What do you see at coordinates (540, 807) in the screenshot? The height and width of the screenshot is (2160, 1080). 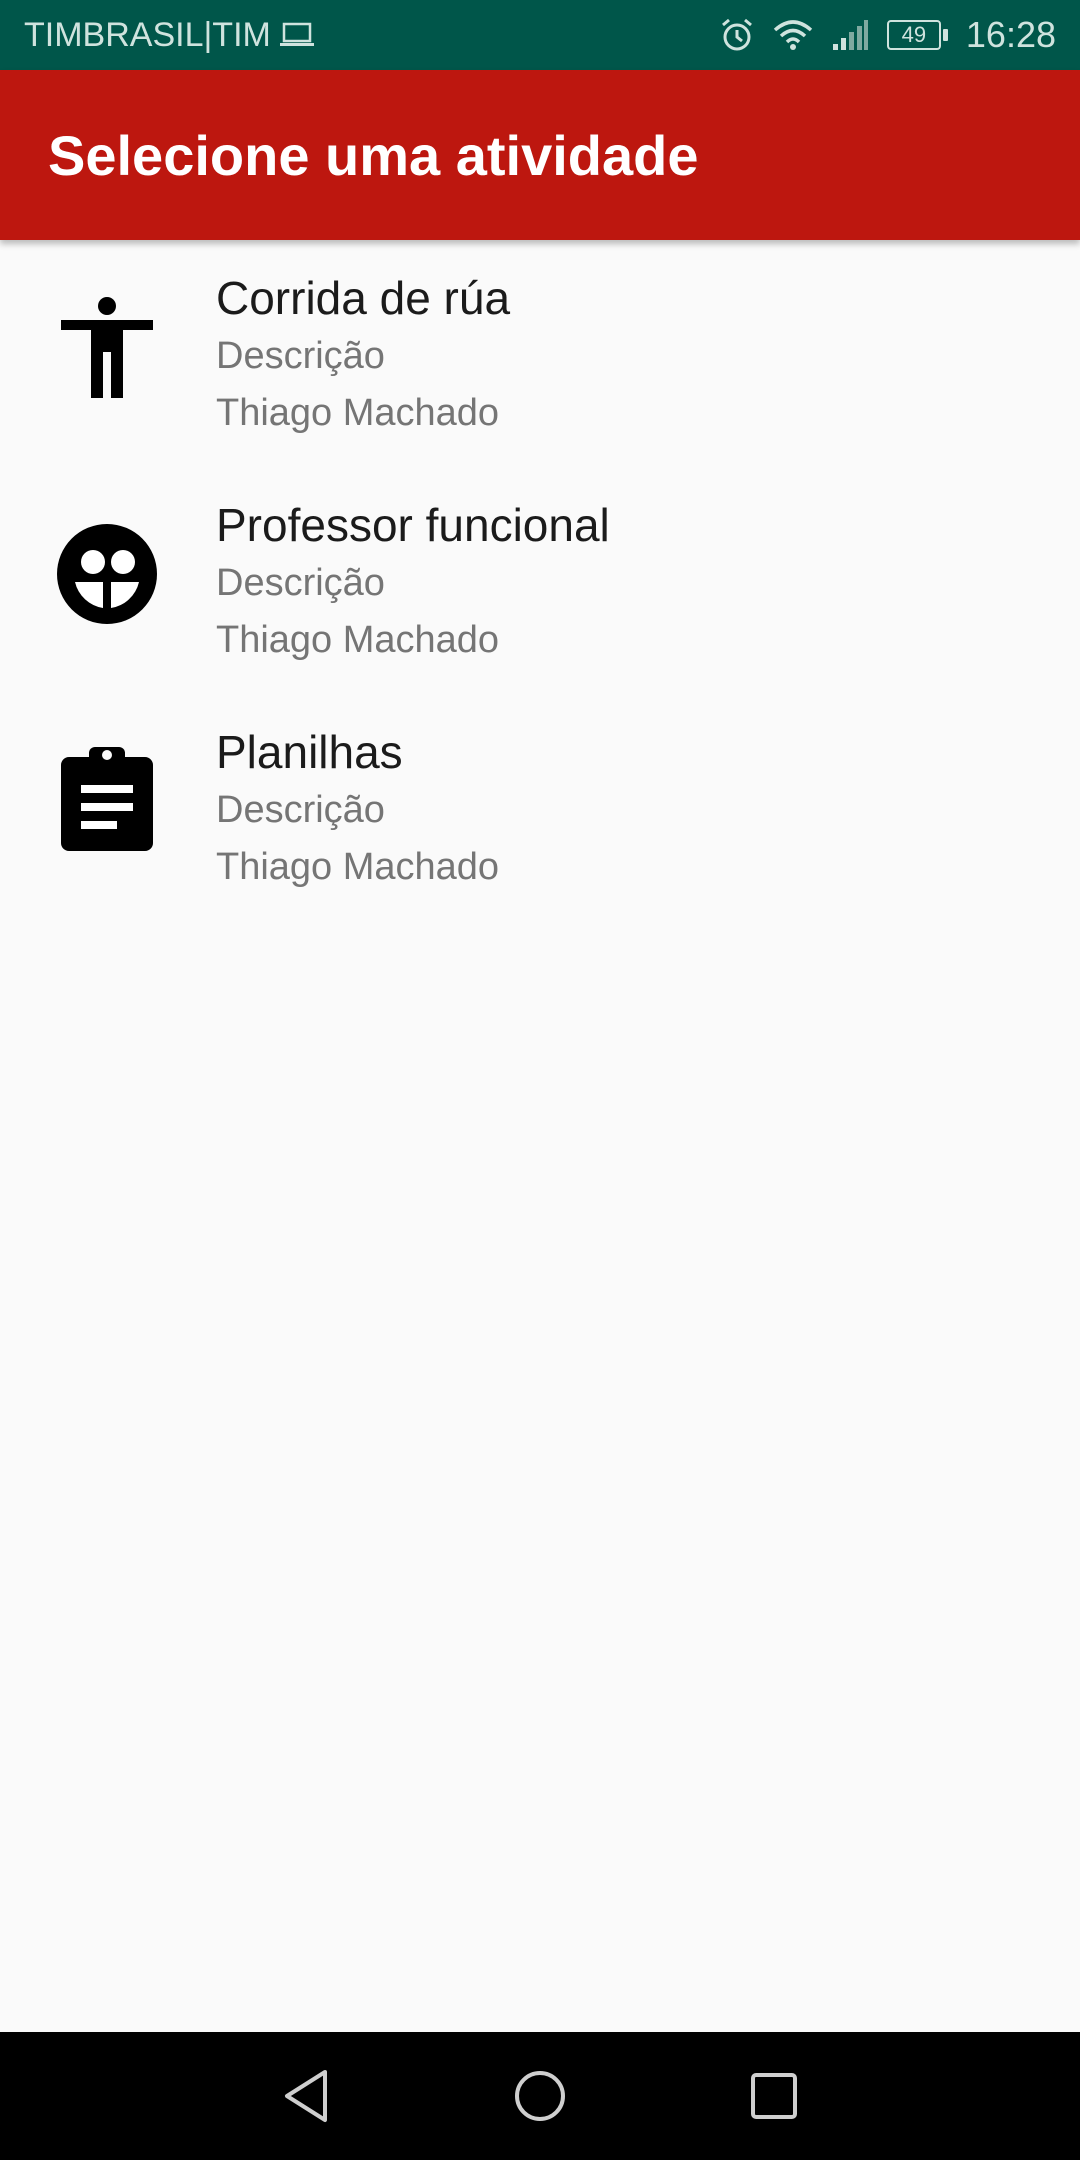 I see `list-item: Planilhas Descrição Thiago Machado` at bounding box center [540, 807].